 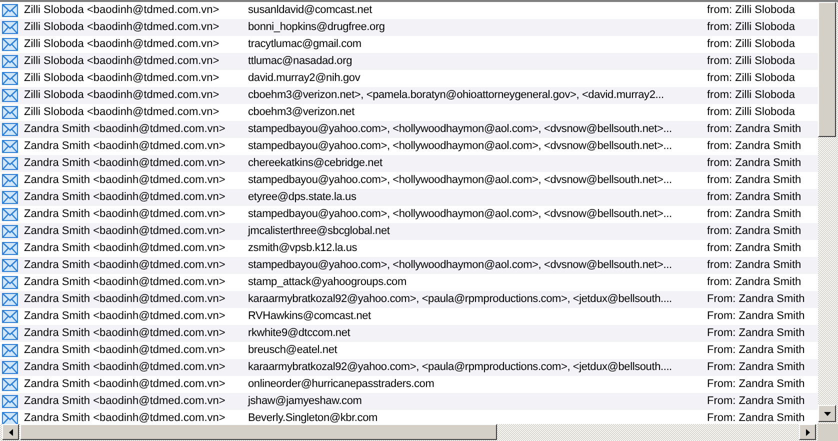 What do you see at coordinates (328, 282) in the screenshot?
I see `recipient-cell-text: stamp_attack@yahoogroups.com` at bounding box center [328, 282].